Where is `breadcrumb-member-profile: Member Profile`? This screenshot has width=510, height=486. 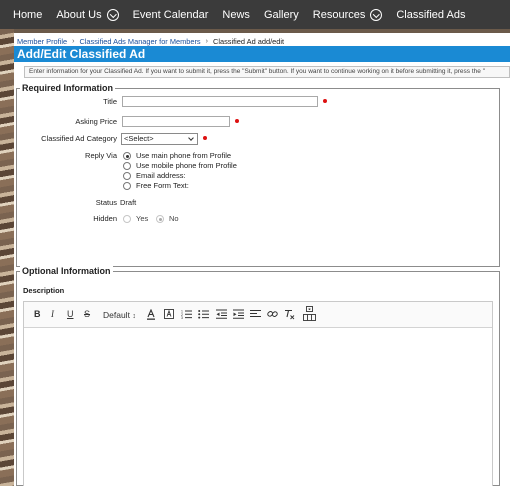
breadcrumb-member-profile: Member Profile is located at coordinates (42, 41).